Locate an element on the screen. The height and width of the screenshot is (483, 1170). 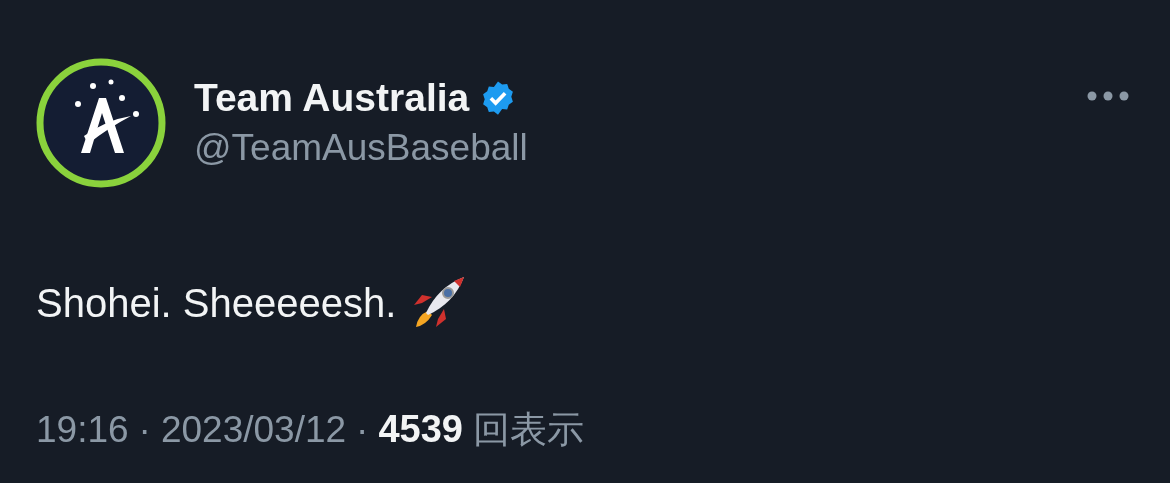
author-name: Team Australia is located at coordinates (332, 98).